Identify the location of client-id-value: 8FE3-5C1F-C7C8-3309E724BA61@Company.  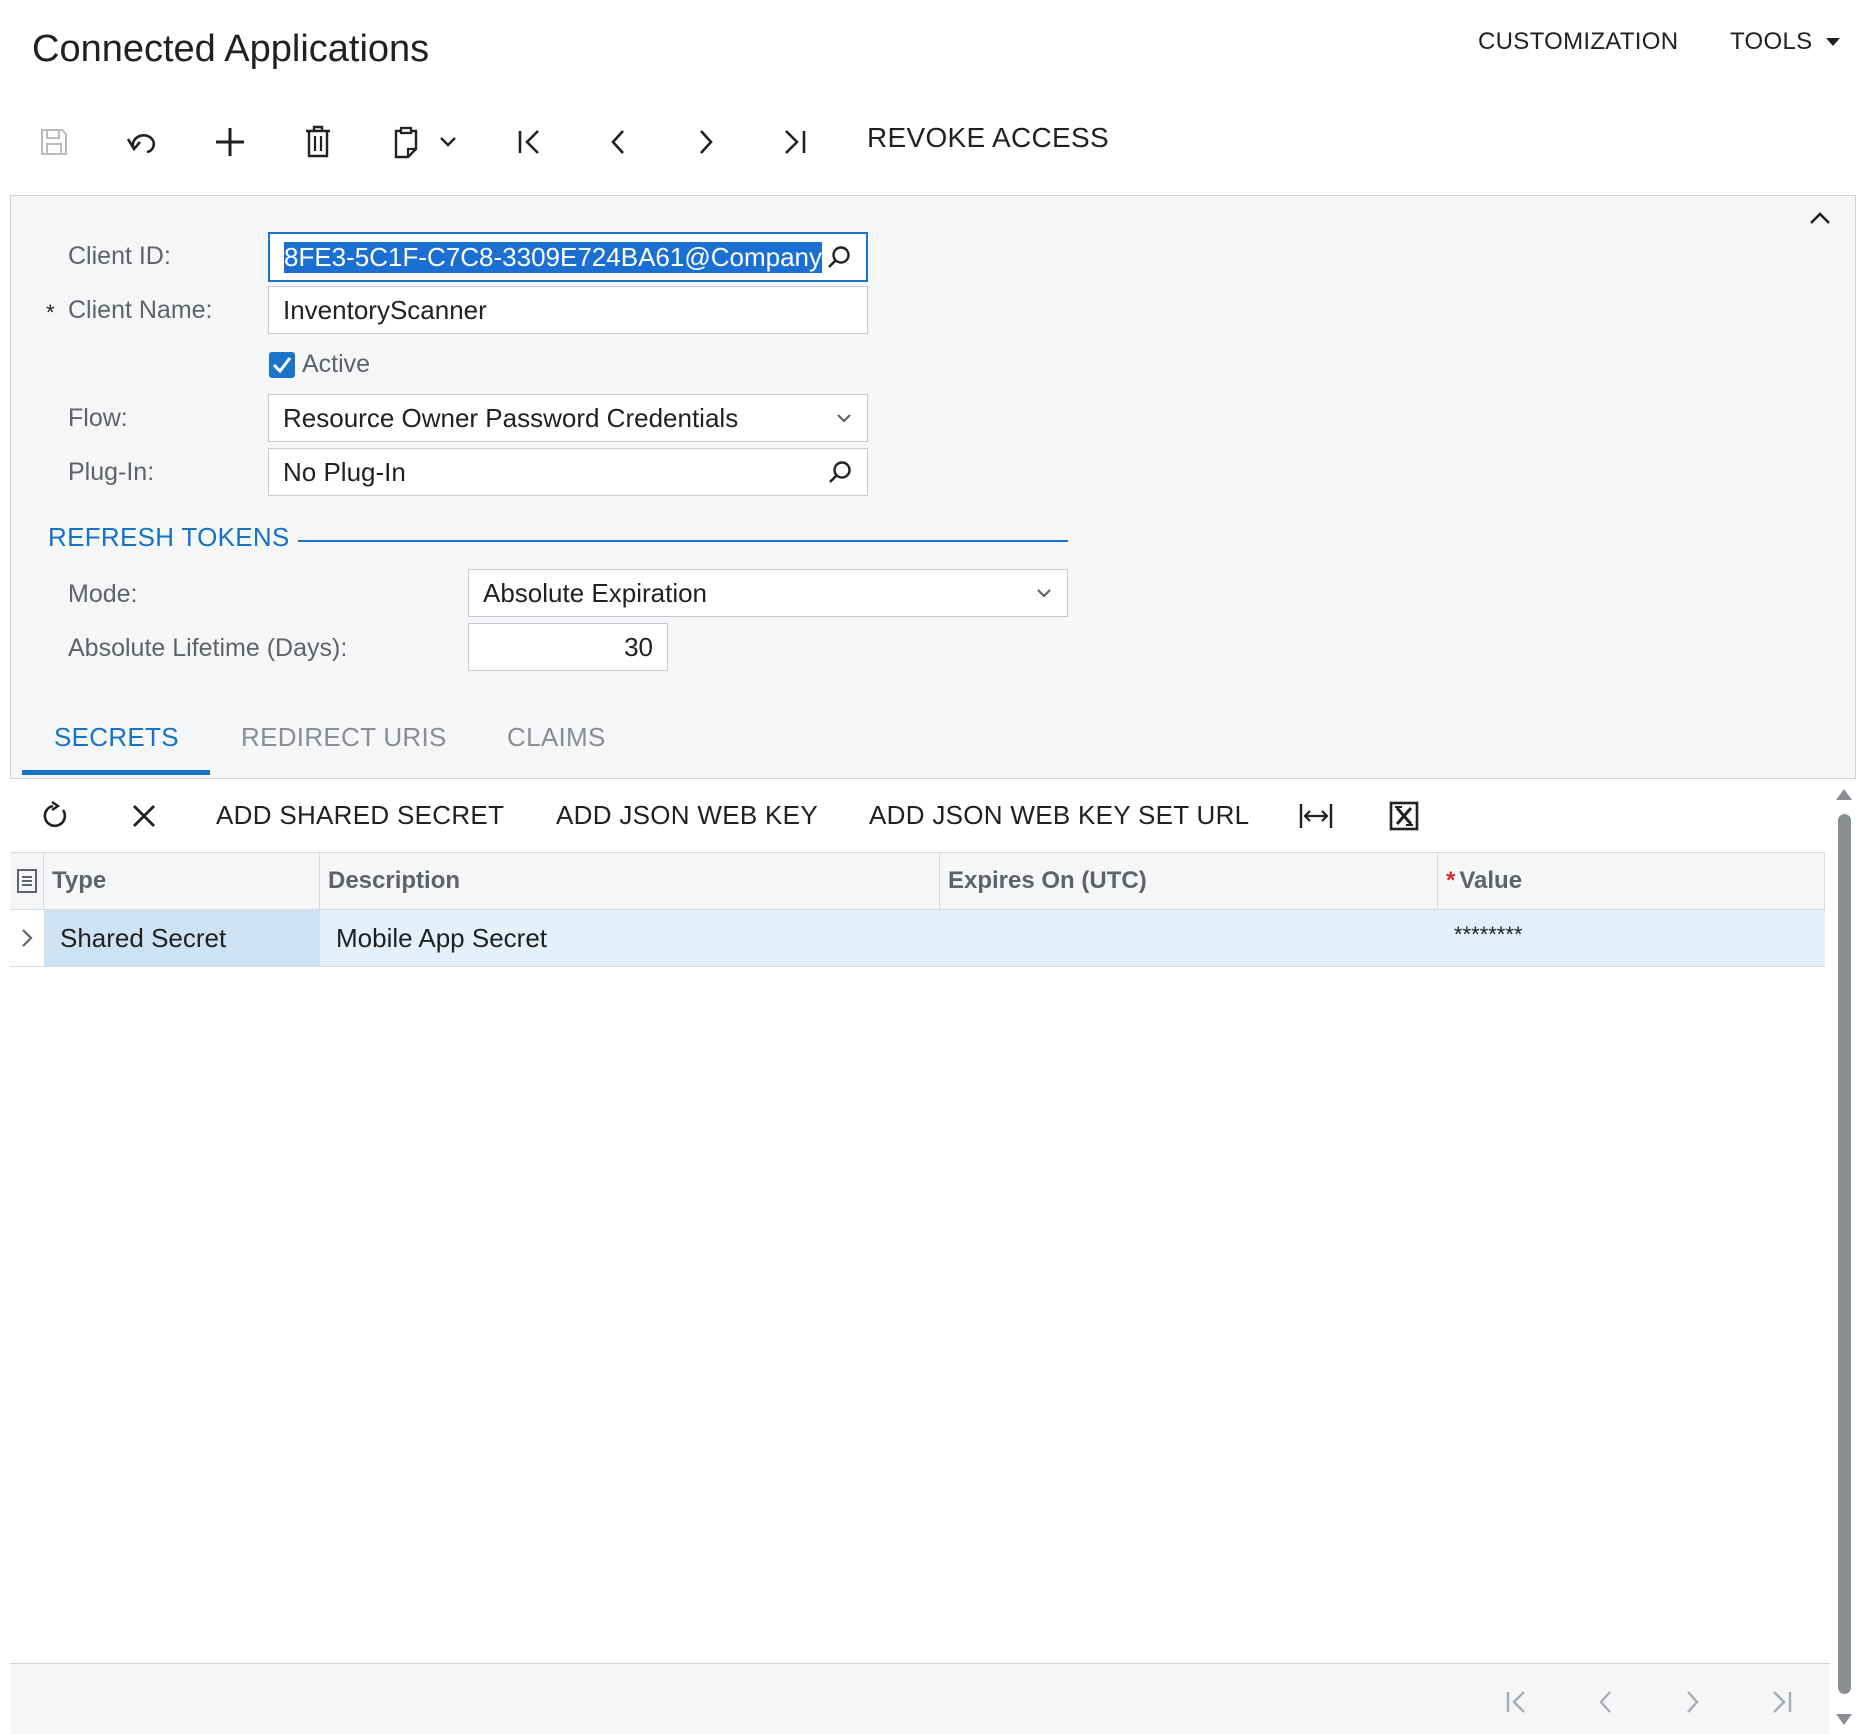
(553, 257).